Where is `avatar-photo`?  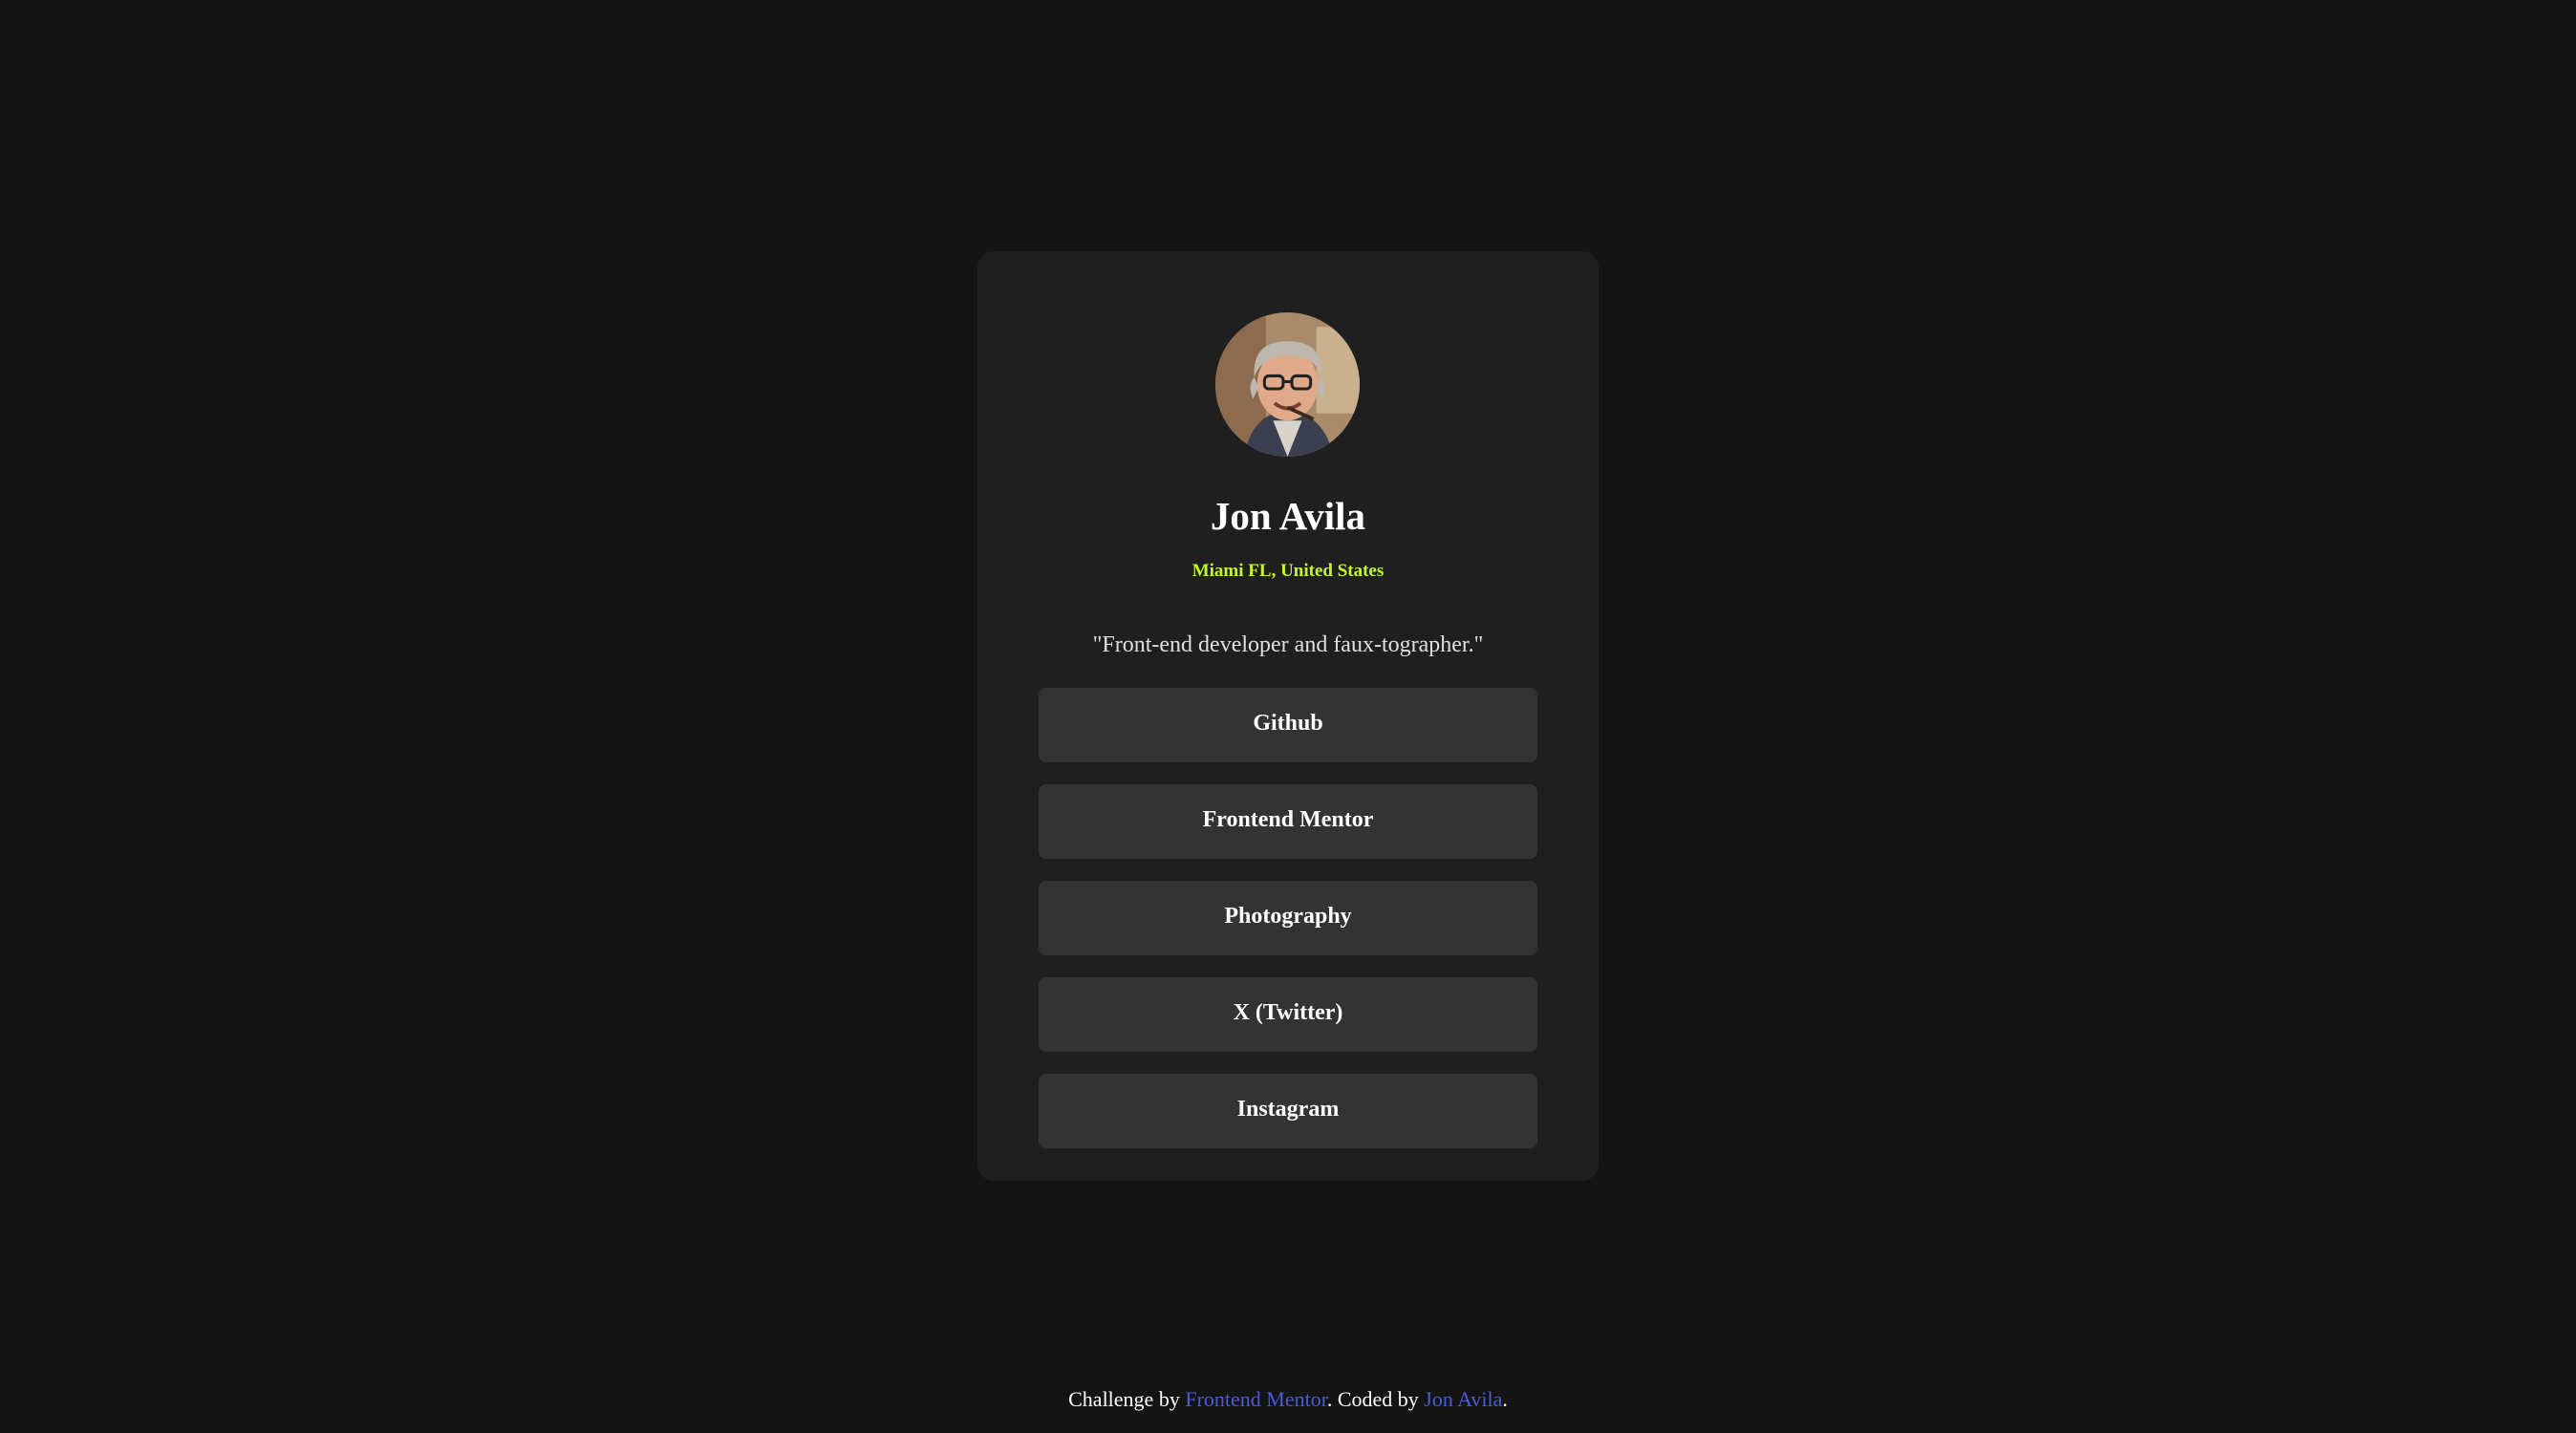 avatar-photo is located at coordinates (1287, 384).